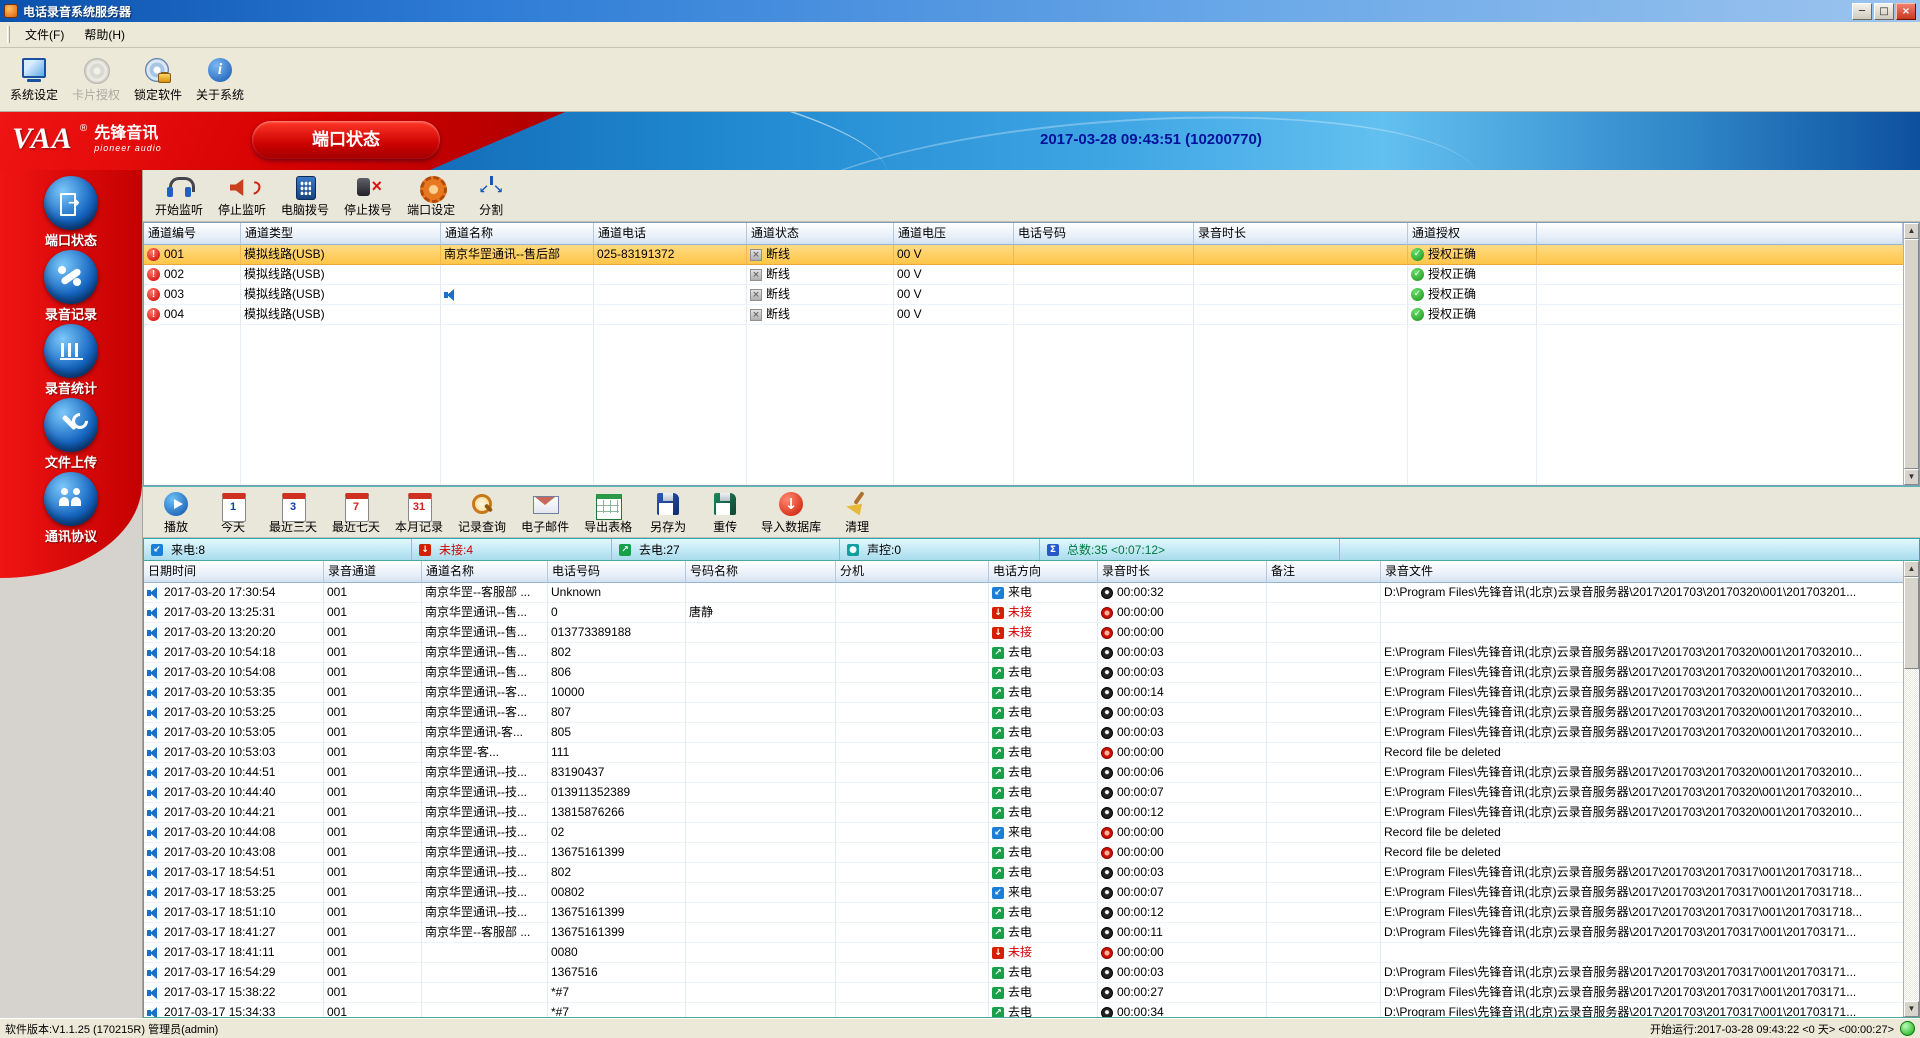  What do you see at coordinates (419, 512) in the screenshot?
I see `this-month-button: 本月记录` at bounding box center [419, 512].